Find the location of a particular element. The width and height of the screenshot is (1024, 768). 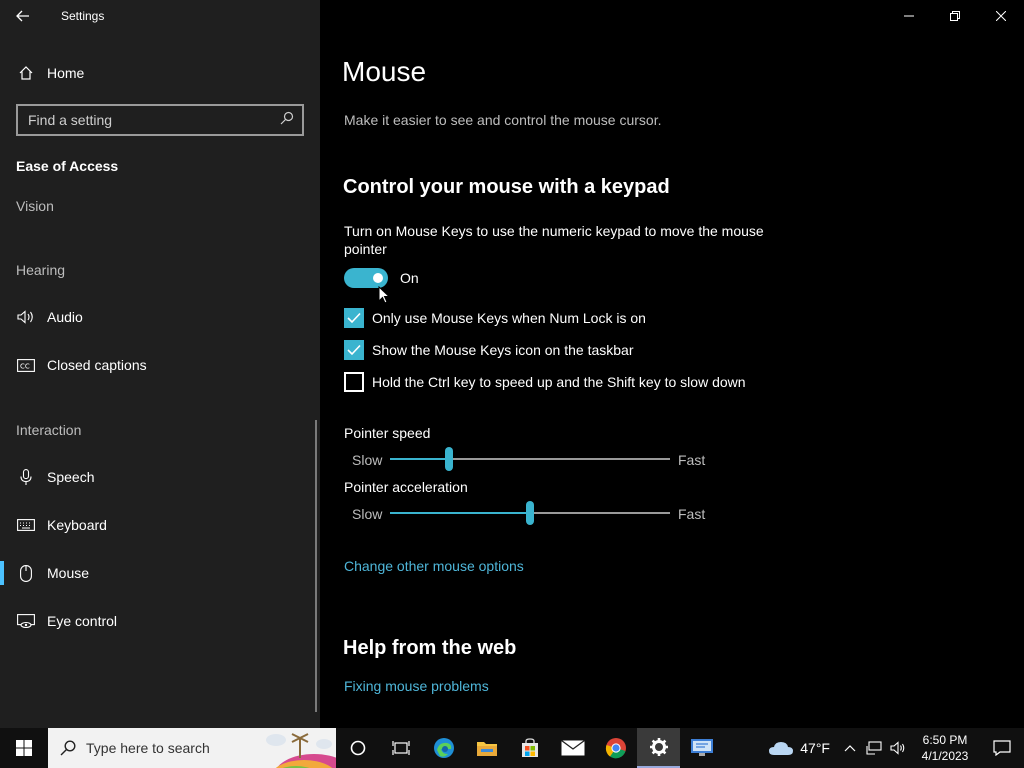

sidebar-item-eye-control: Eye control is located at coordinates (160, 621).